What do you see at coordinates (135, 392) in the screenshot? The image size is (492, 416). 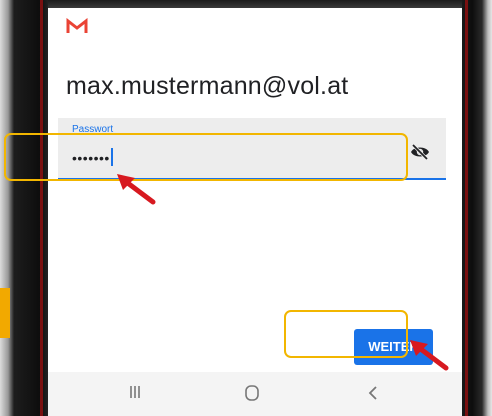 I see `recents-icon` at bounding box center [135, 392].